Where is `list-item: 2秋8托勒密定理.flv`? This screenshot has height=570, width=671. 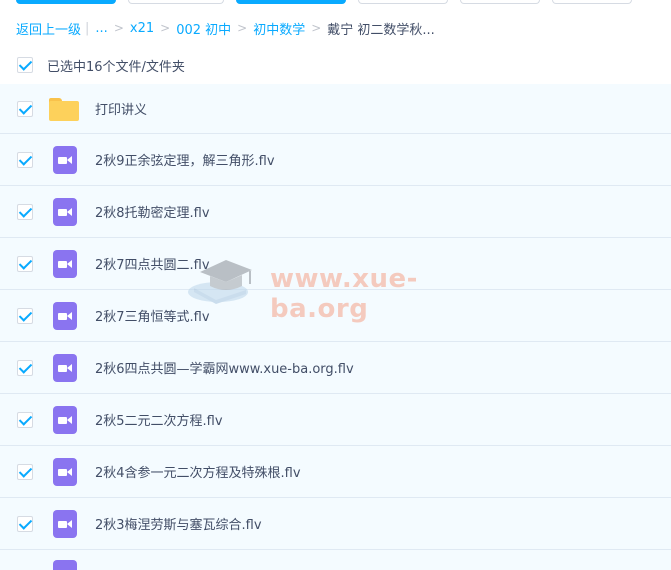 list-item: 2秋8托勒密定理.flv is located at coordinates (335, 212).